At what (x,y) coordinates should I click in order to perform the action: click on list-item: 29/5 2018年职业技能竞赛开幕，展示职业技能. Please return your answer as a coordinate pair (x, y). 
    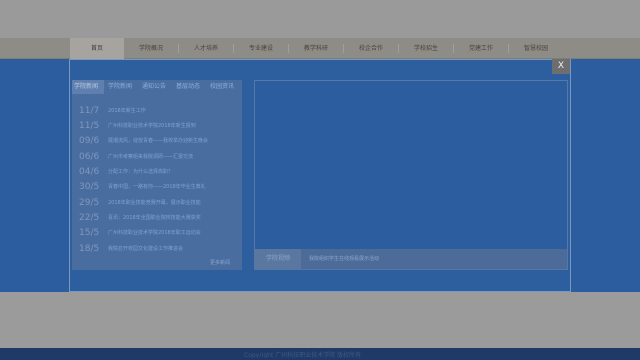
    Looking at the image, I should click on (157, 203).